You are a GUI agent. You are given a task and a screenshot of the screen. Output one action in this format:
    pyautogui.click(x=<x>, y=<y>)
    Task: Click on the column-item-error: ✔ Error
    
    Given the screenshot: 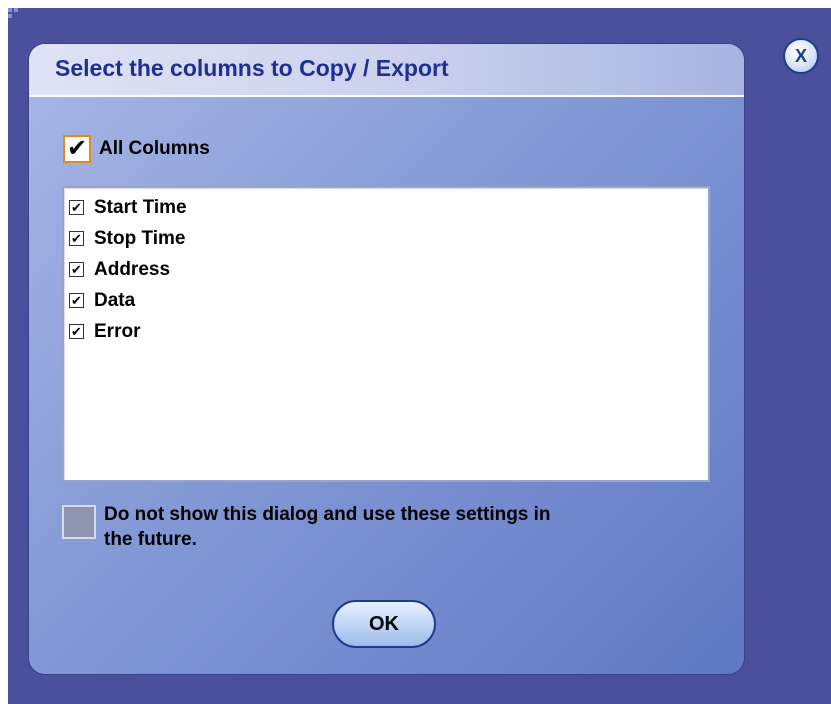 What is the action you would take?
    pyautogui.click(x=386, y=331)
    